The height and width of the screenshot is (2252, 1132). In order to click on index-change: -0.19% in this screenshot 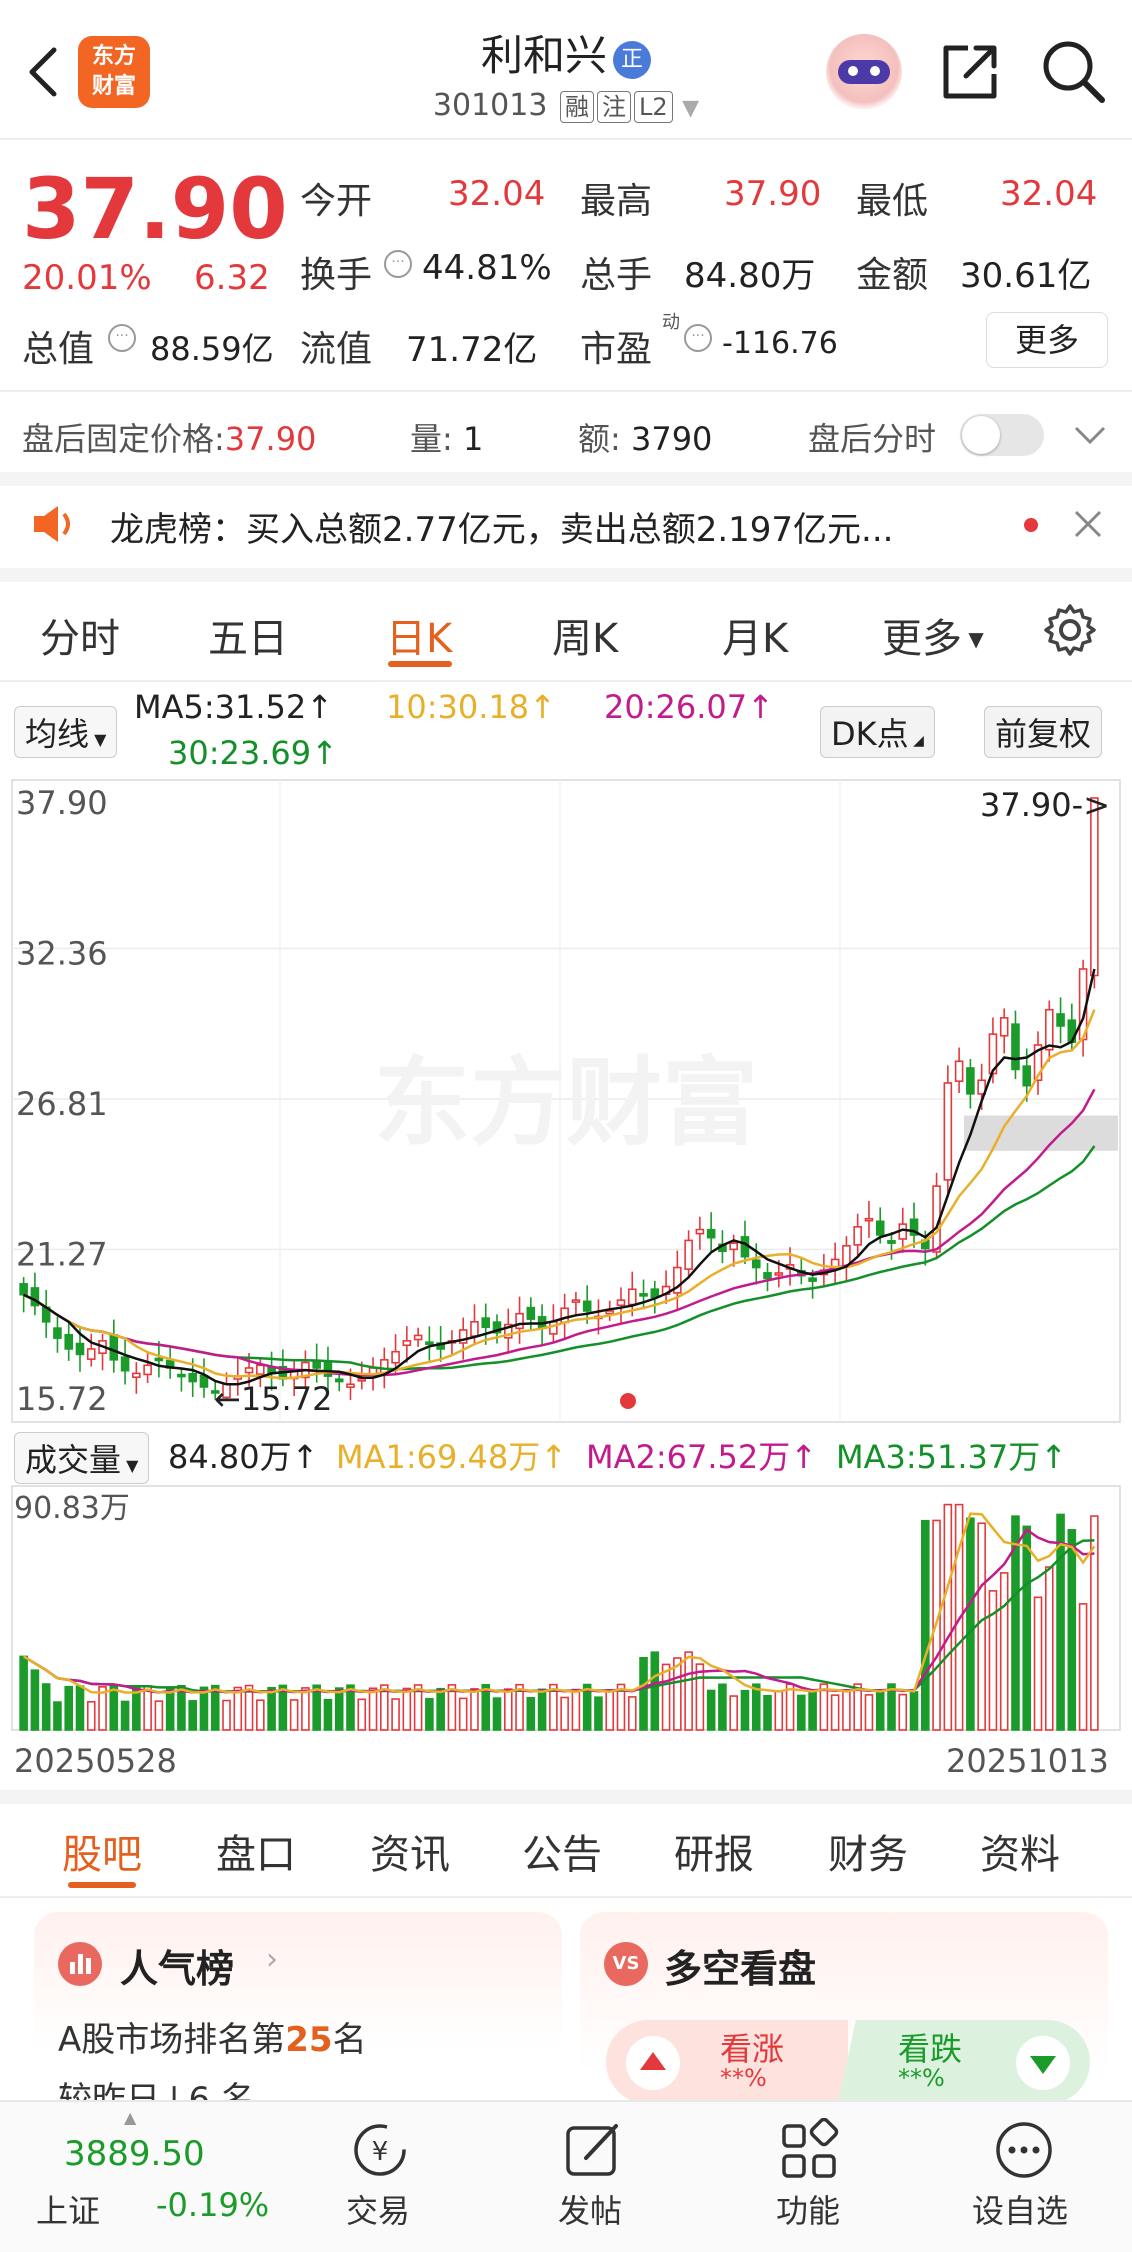, I will do `click(212, 2205)`.